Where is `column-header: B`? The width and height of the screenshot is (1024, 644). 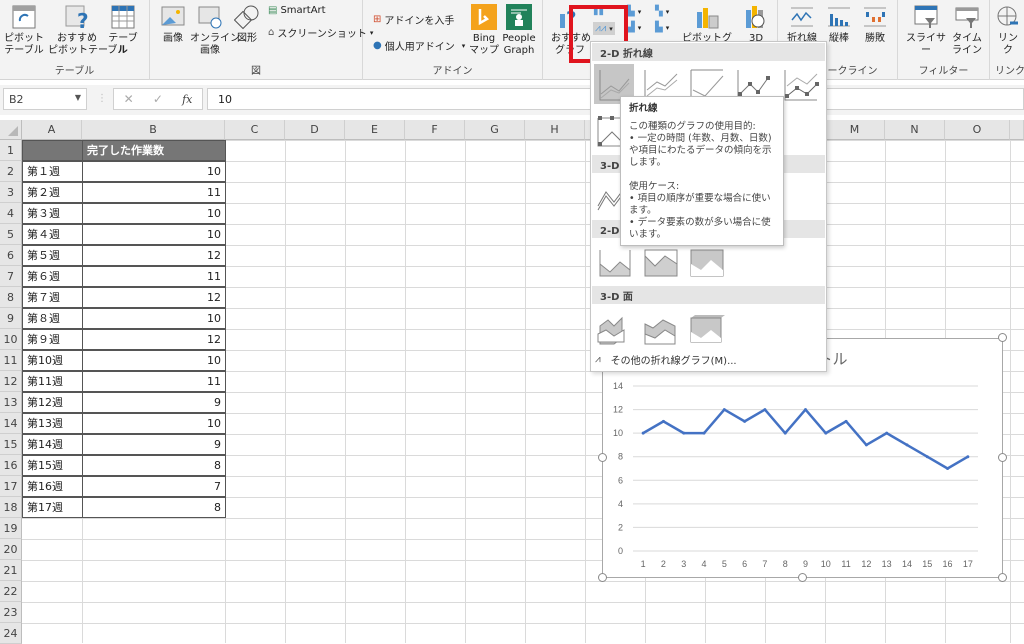 column-header: B is located at coordinates (153, 130).